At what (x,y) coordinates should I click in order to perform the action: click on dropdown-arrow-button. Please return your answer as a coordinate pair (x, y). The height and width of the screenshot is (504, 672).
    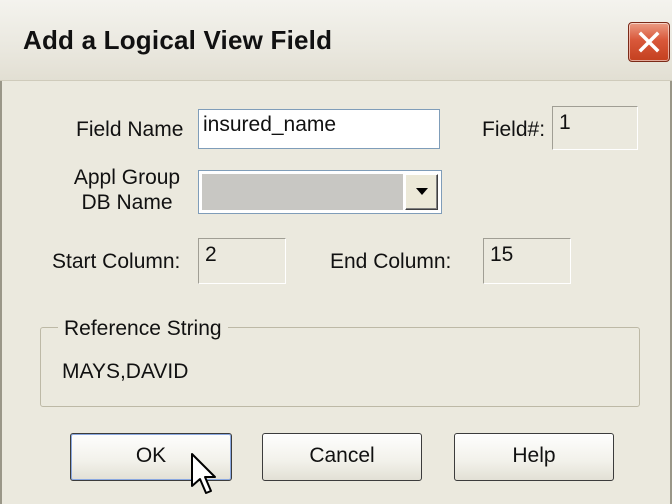
    Looking at the image, I should click on (421, 192).